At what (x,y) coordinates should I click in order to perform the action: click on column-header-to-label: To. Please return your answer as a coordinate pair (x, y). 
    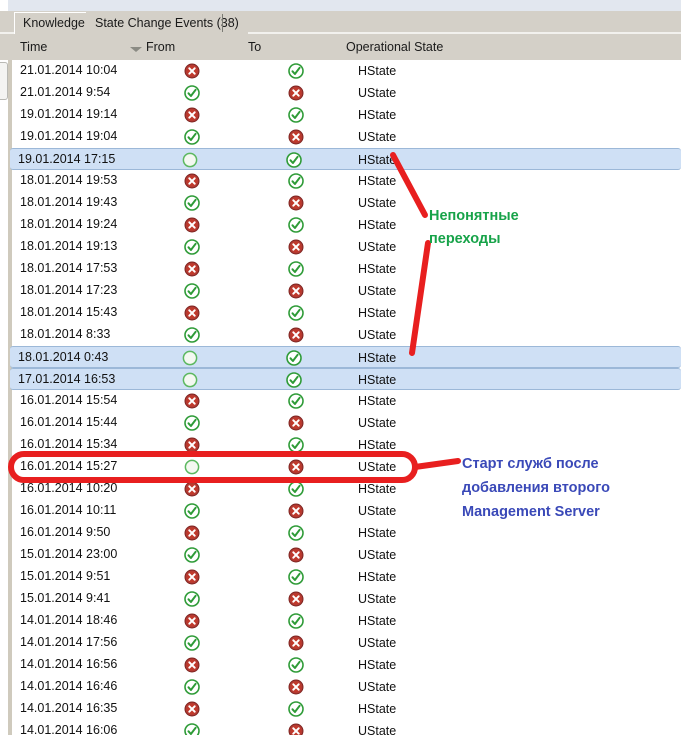
    Looking at the image, I should click on (255, 47).